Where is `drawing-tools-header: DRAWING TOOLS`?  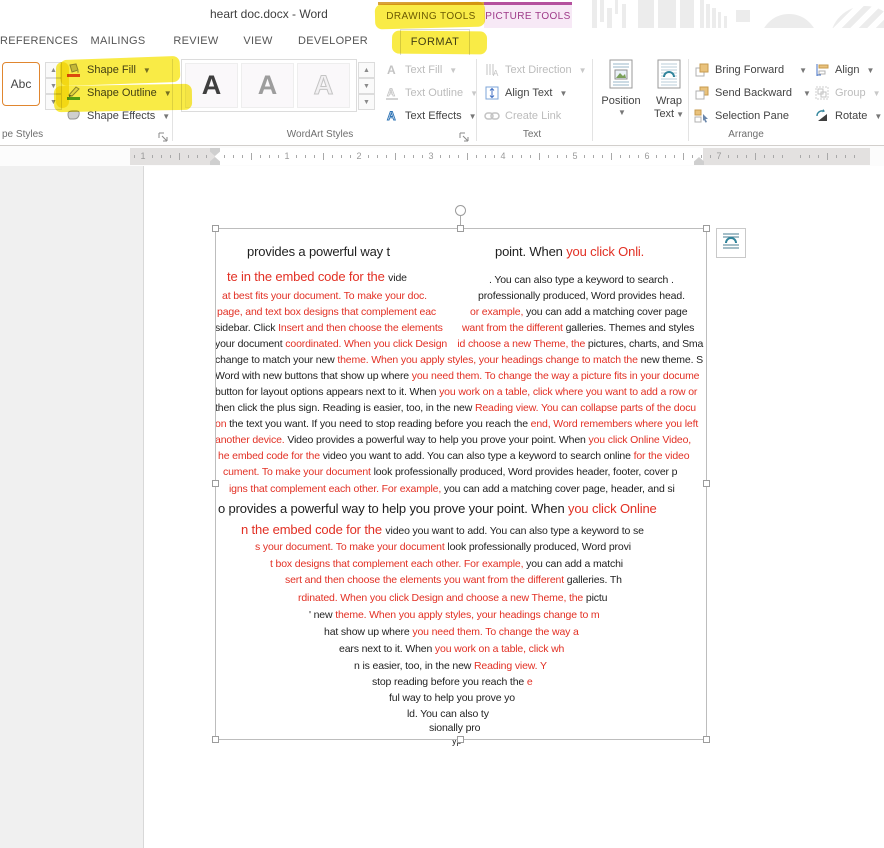 drawing-tools-header: DRAWING TOOLS is located at coordinates (431, 15).